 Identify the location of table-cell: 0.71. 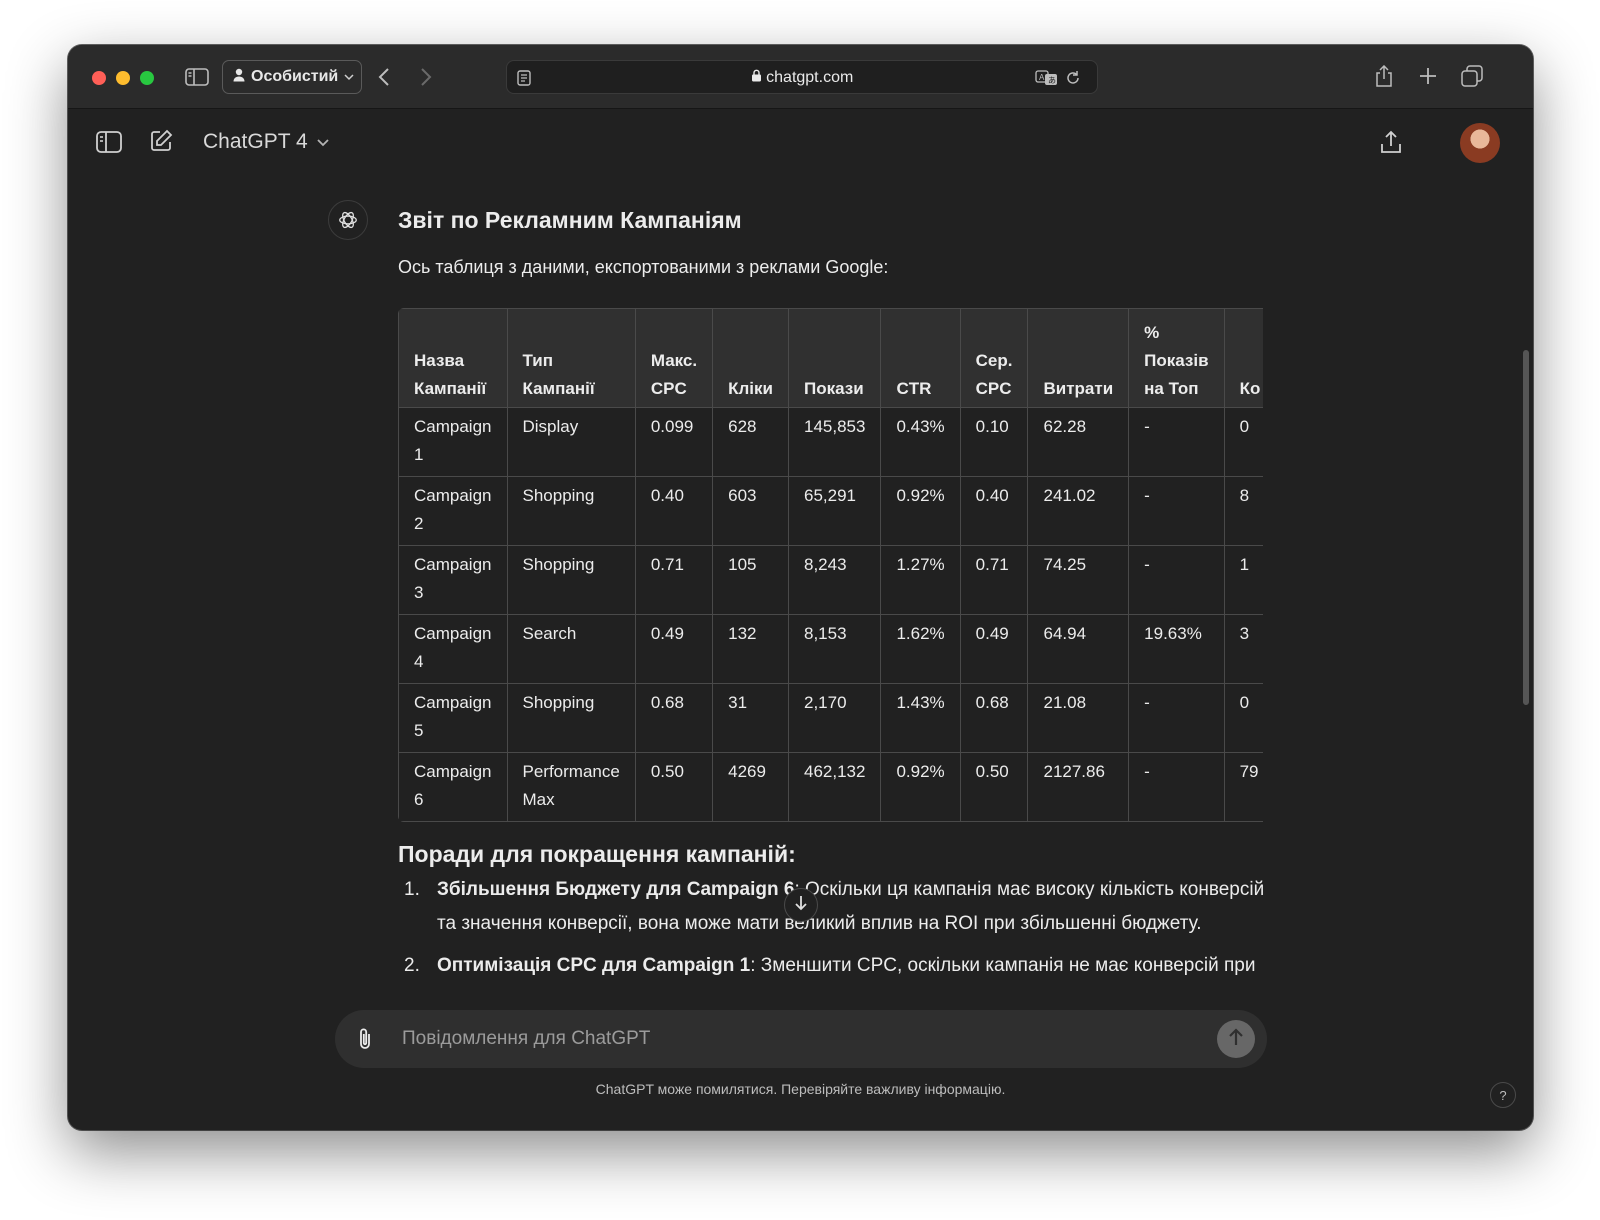
(674, 580).